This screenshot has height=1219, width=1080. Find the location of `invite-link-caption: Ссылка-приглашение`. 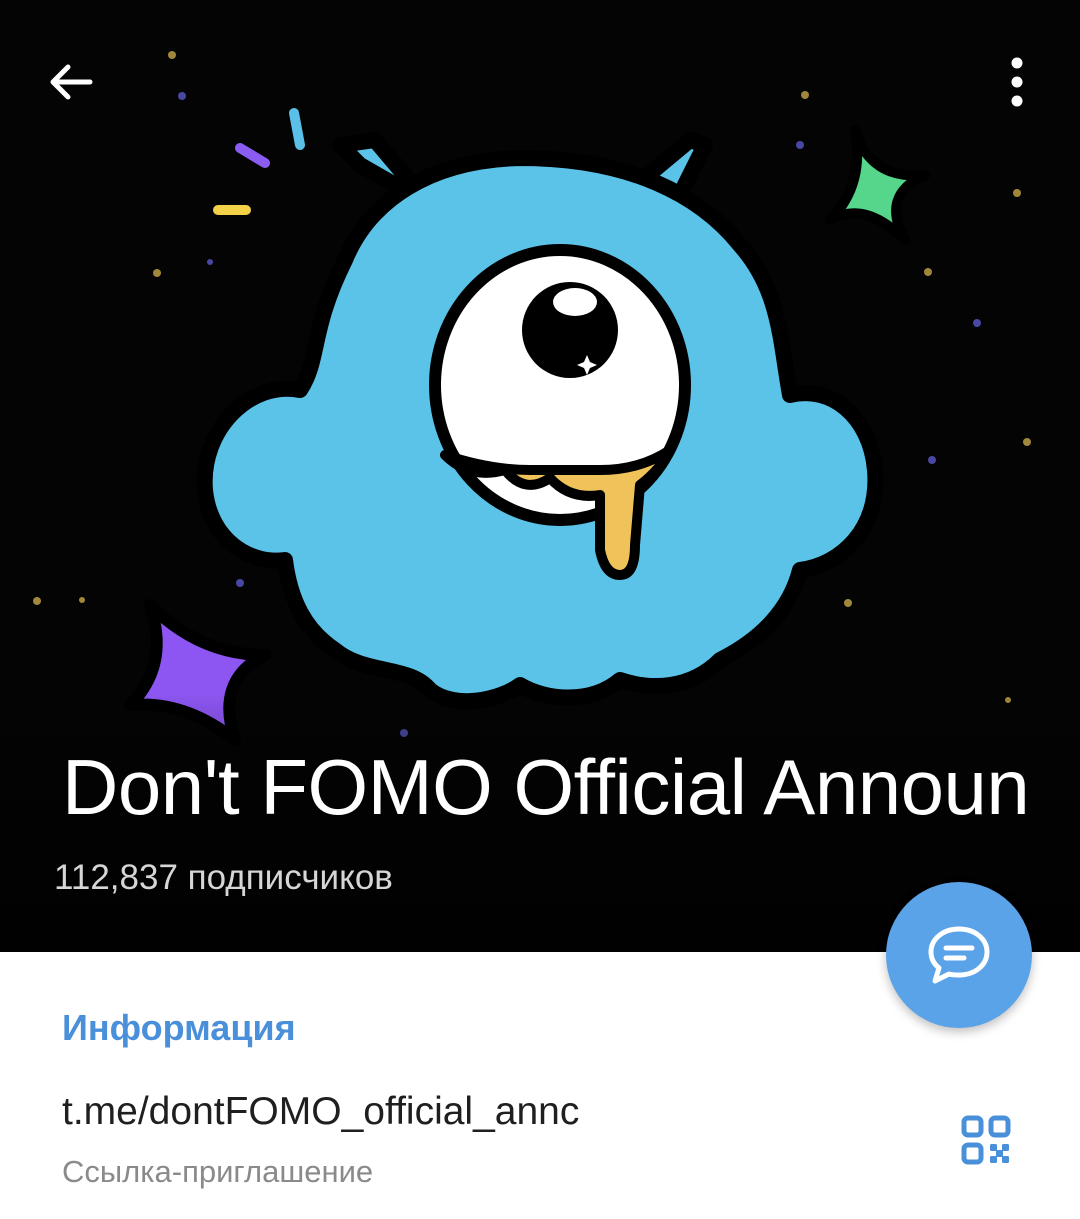

invite-link-caption: Ссылка-приглашение is located at coordinates (218, 1171).